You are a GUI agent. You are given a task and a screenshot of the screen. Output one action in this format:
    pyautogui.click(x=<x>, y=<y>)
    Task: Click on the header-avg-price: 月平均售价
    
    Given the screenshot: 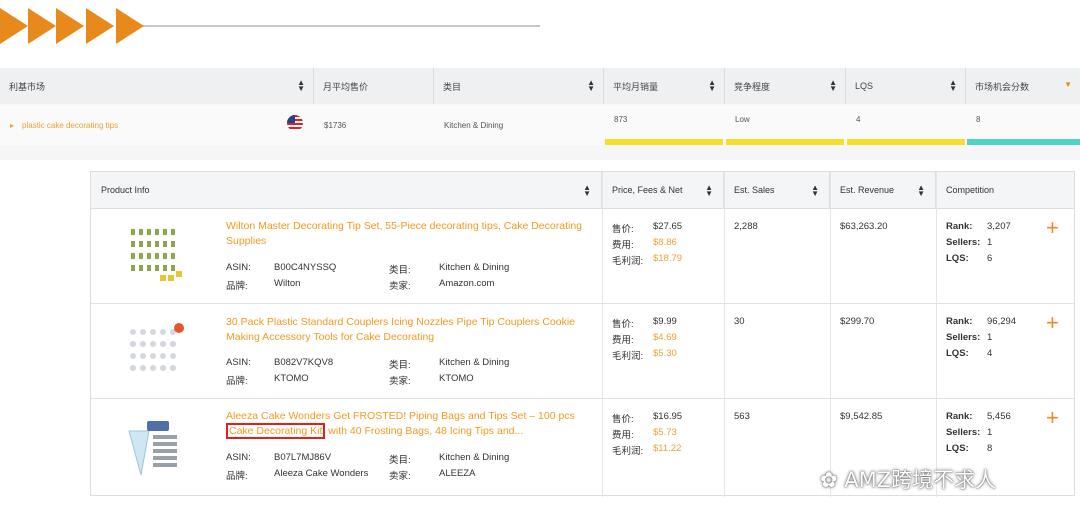 What is the action you would take?
    pyautogui.click(x=374, y=86)
    